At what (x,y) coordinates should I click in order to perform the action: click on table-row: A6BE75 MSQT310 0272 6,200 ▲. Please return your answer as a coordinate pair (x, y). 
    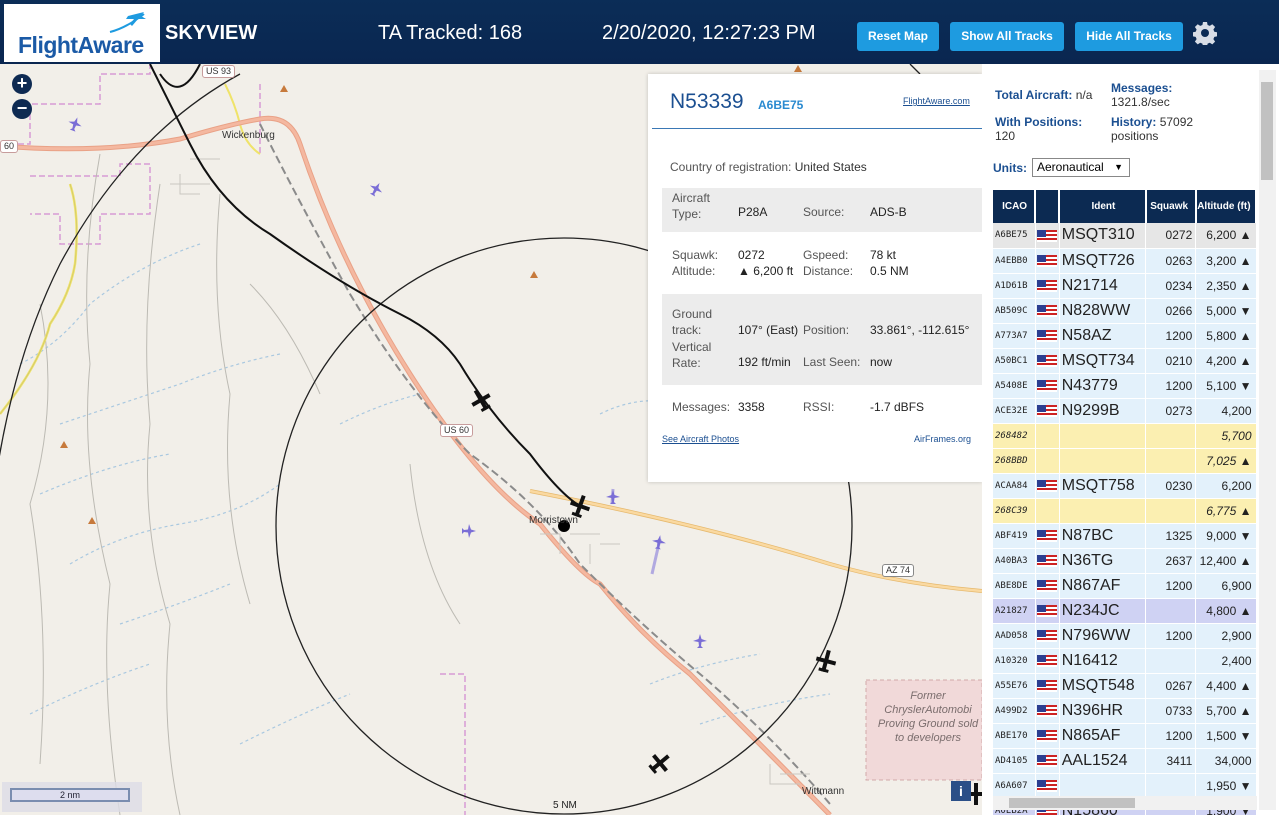
    Looking at the image, I should click on (1125, 236).